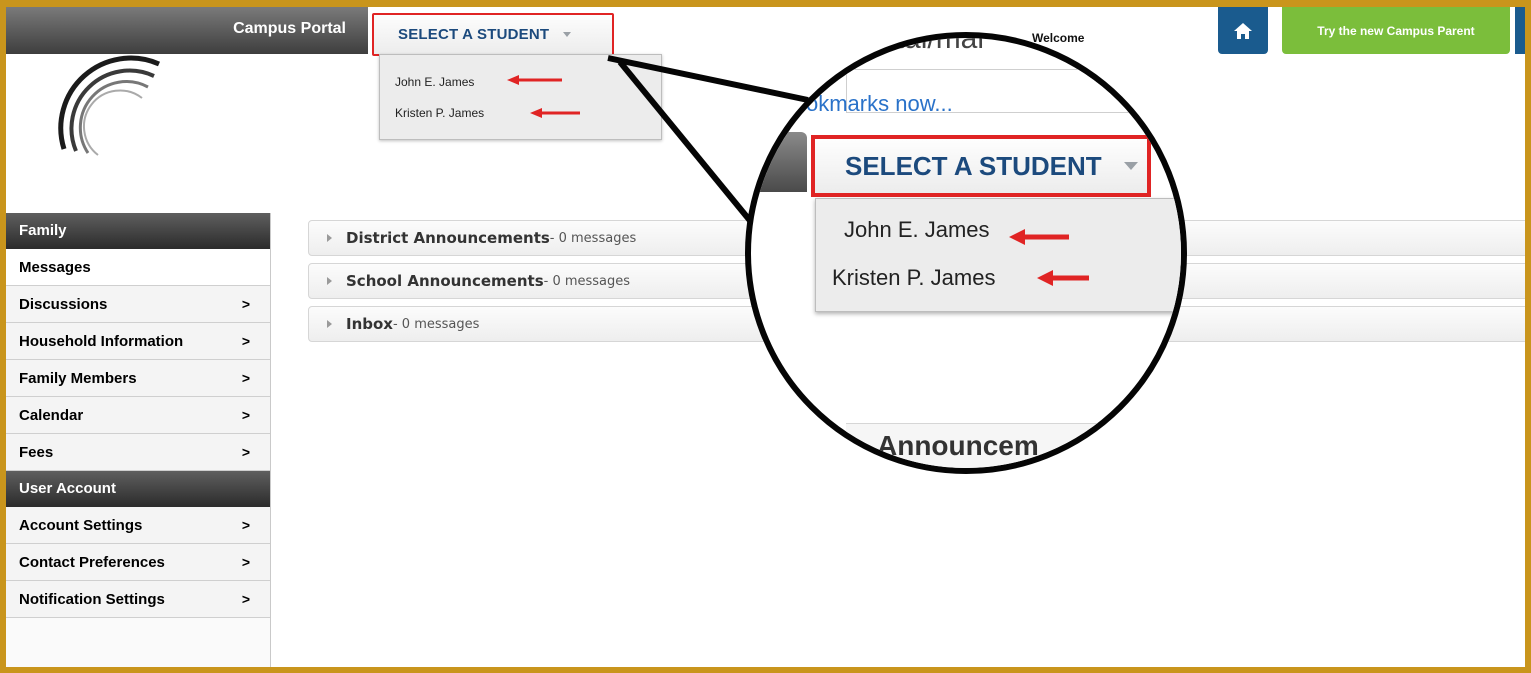 The image size is (1531, 673). What do you see at coordinates (1049, 257) in the screenshot?
I see `magnified-arrows` at bounding box center [1049, 257].